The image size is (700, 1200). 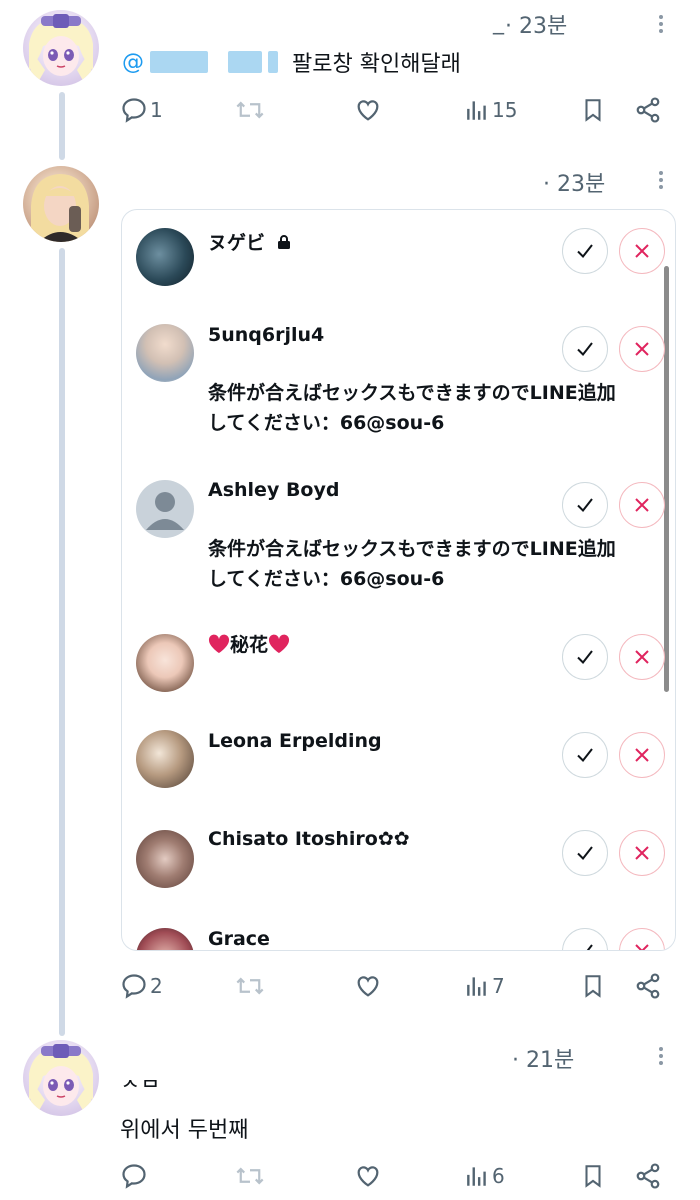 I want to click on scrollbar, so click(x=666, y=479).